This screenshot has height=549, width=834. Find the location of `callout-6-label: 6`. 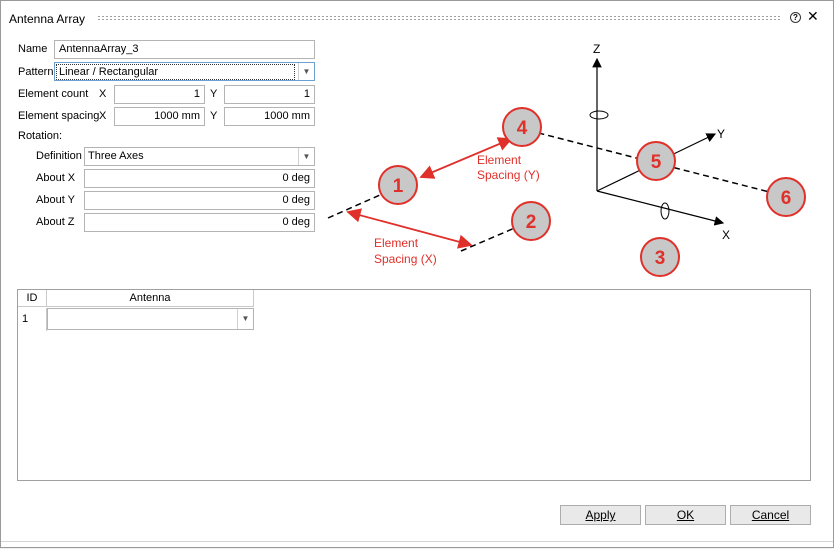

callout-6-label: 6 is located at coordinates (786, 198).